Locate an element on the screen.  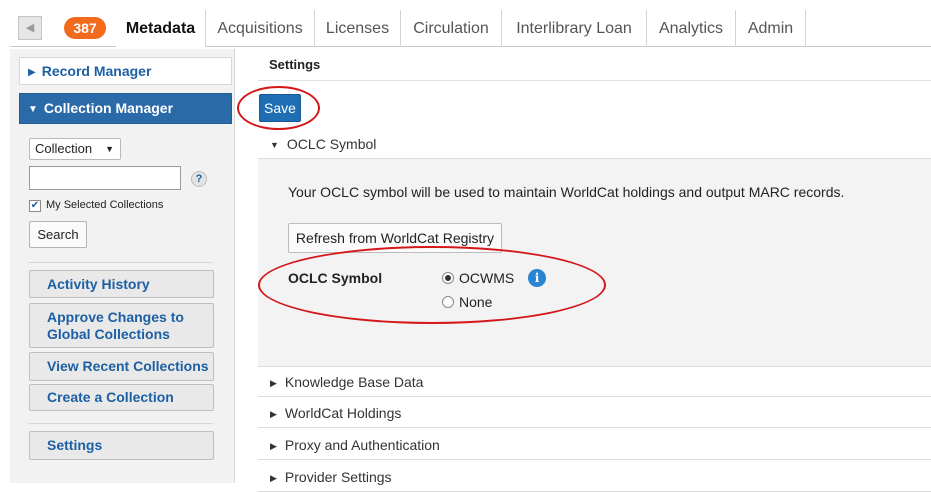
oclc-symbol-label: OCLC Symbol is located at coordinates (335, 278).